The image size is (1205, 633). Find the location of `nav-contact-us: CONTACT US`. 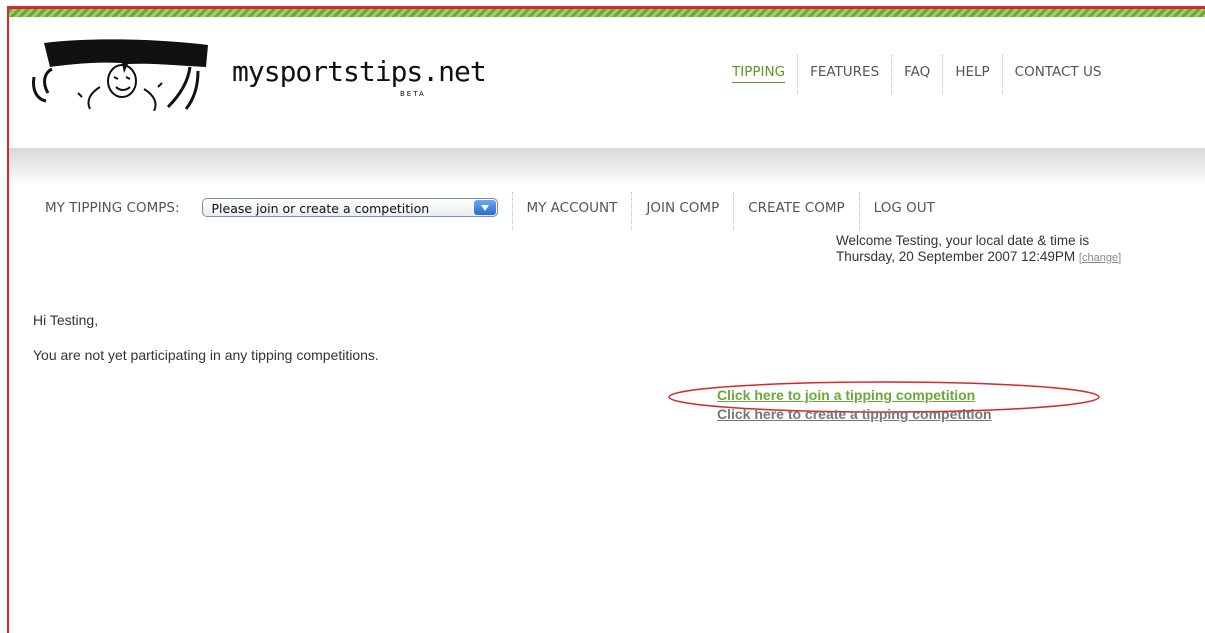

nav-contact-us: CONTACT US is located at coordinates (1058, 74).